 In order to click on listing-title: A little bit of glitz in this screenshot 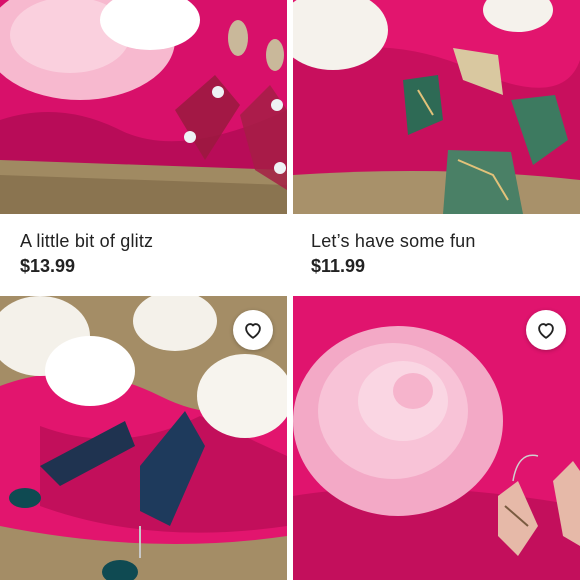, I will do `click(153, 241)`.